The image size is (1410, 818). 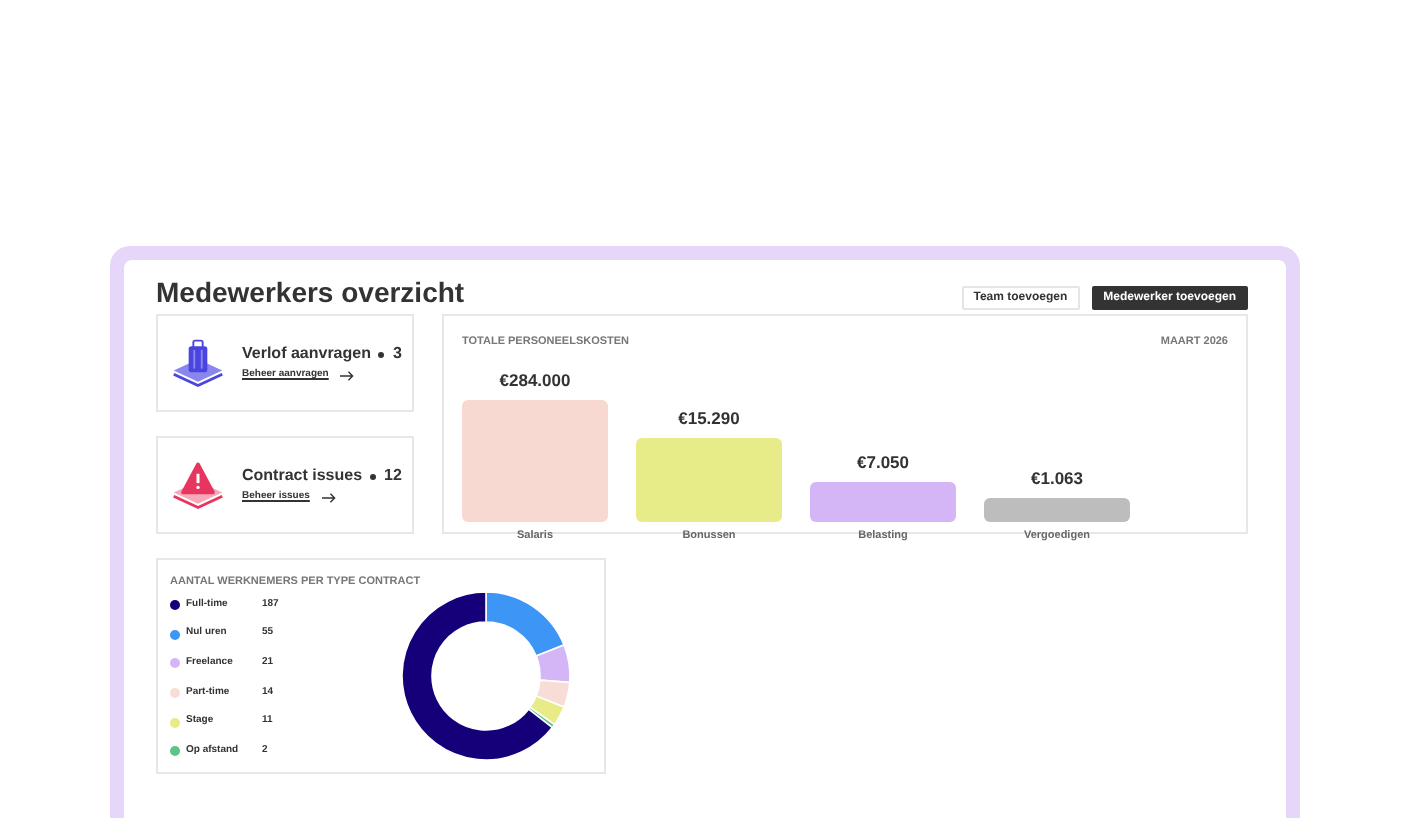 What do you see at coordinates (535, 381) in the screenshot?
I see `amount-value: €284.000` at bounding box center [535, 381].